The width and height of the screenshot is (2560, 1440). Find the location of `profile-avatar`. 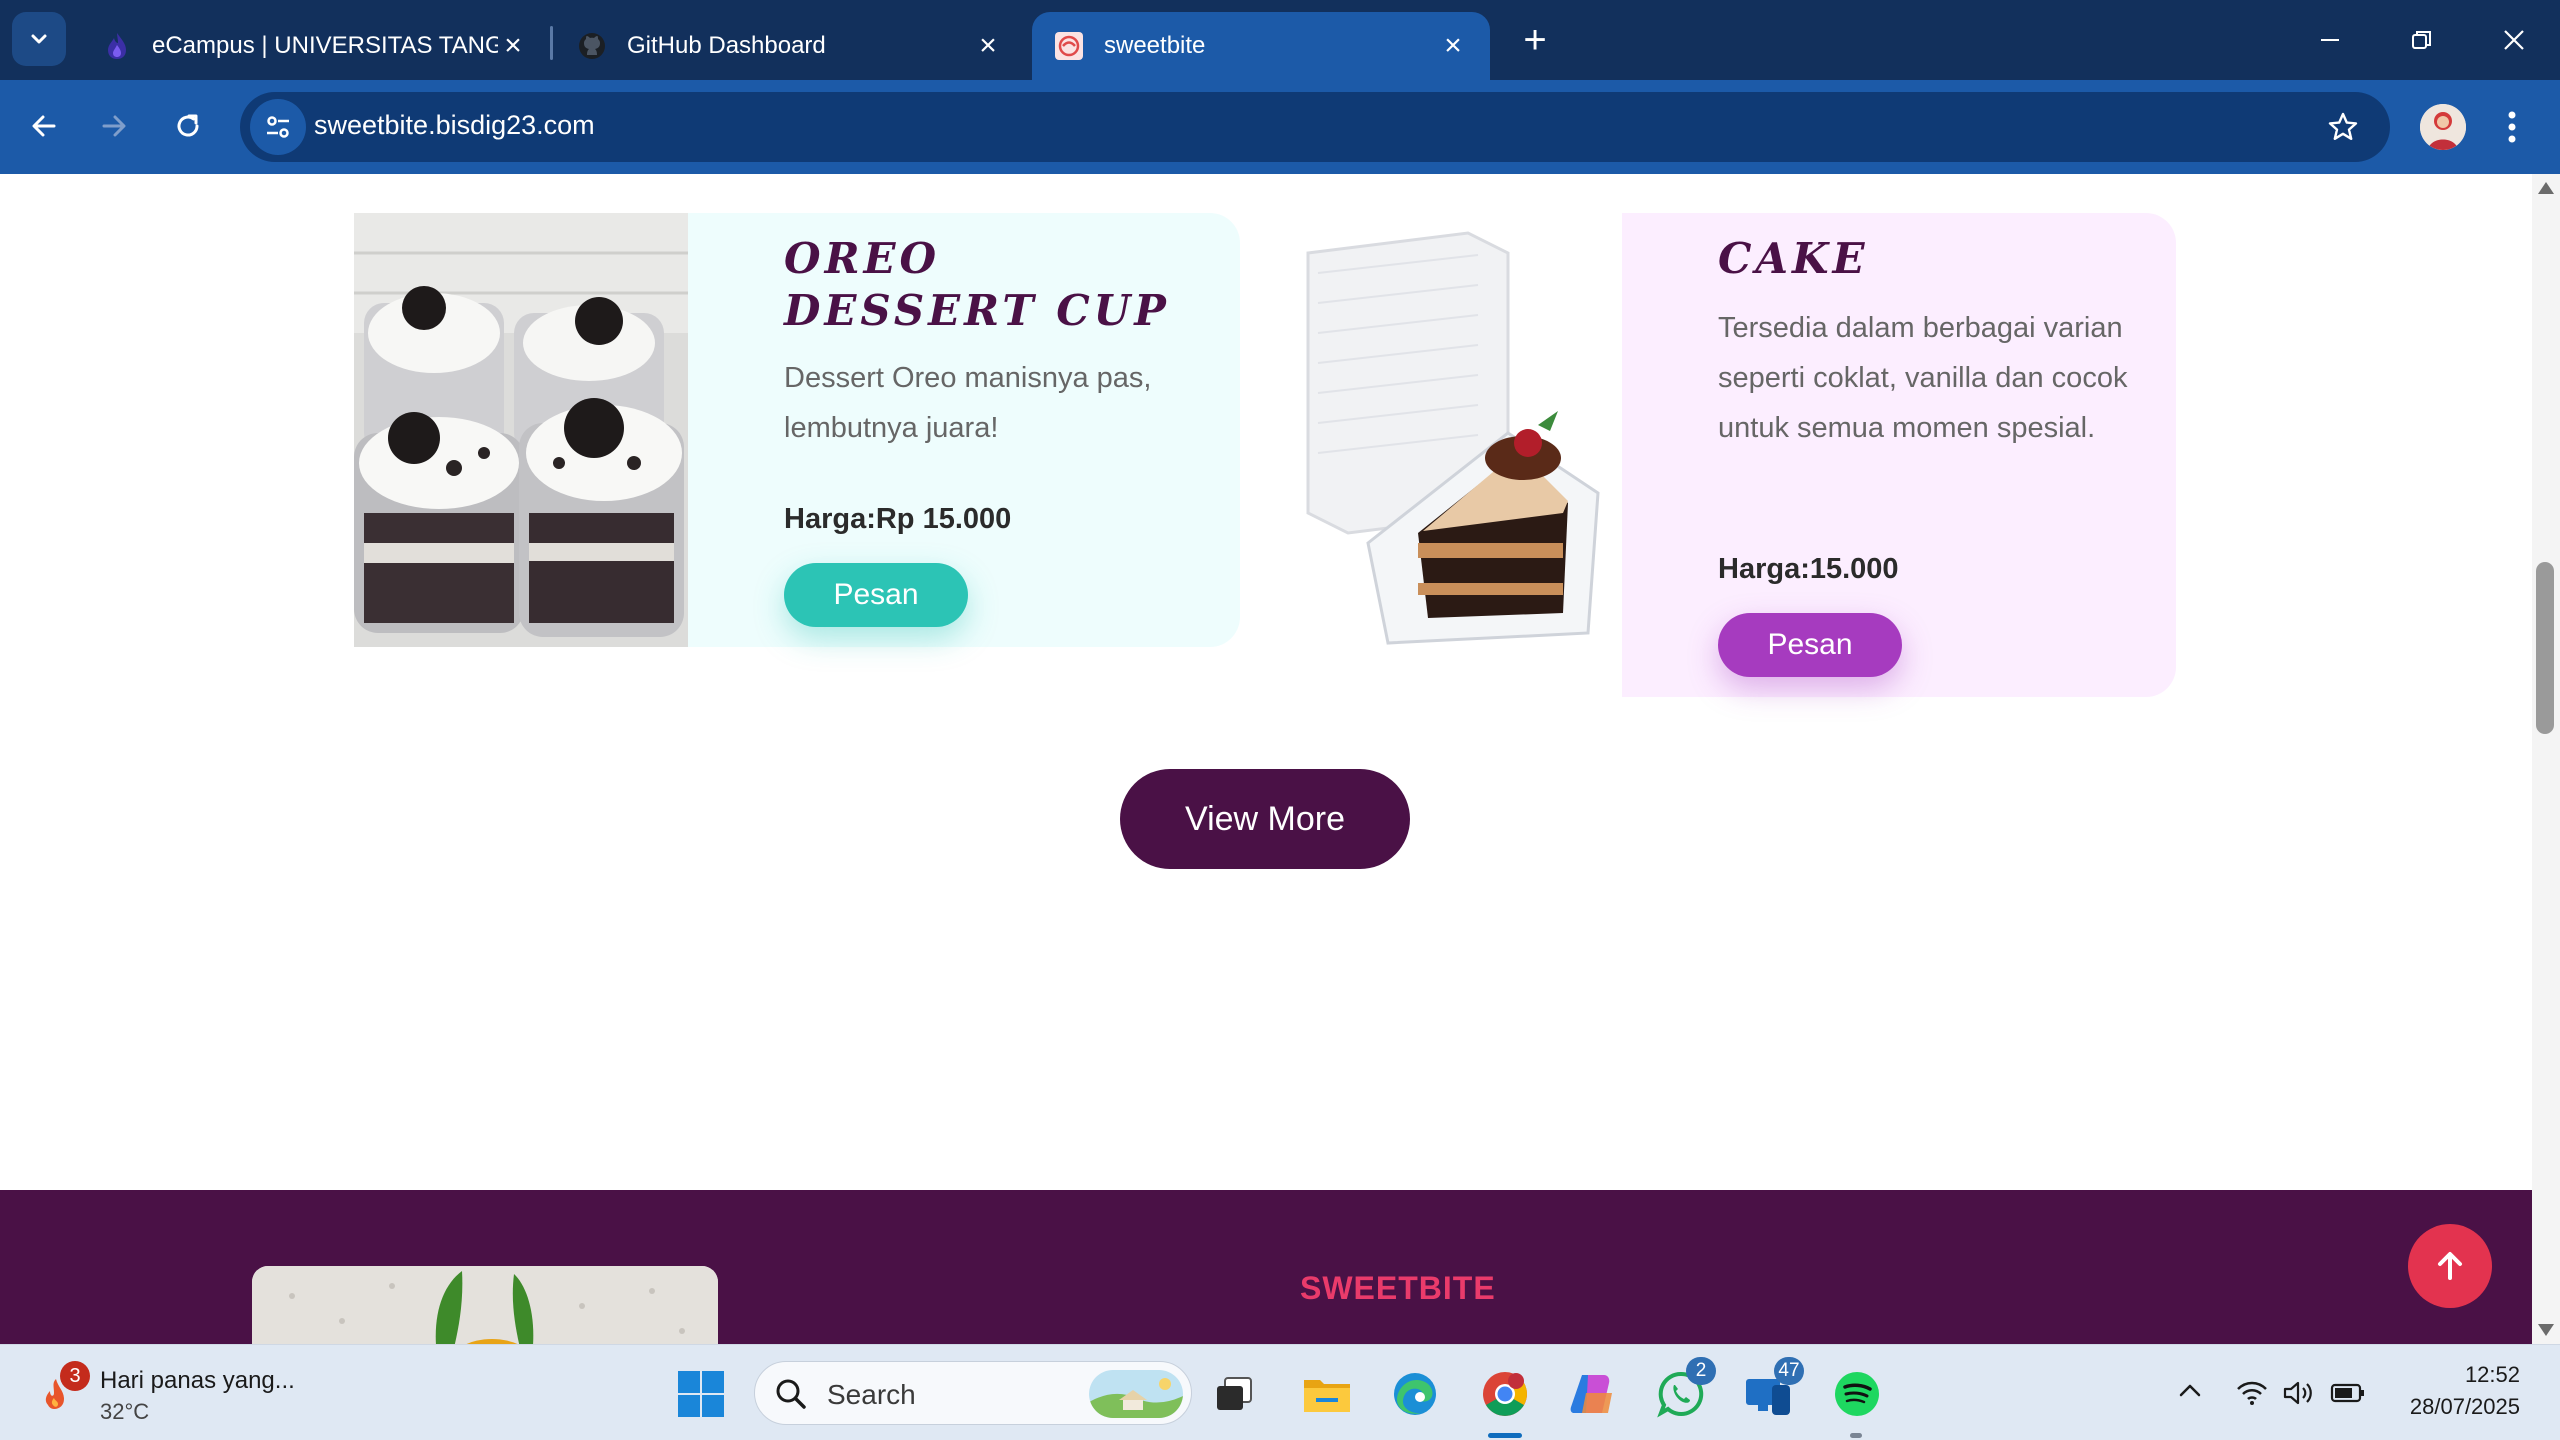

profile-avatar is located at coordinates (2443, 127).